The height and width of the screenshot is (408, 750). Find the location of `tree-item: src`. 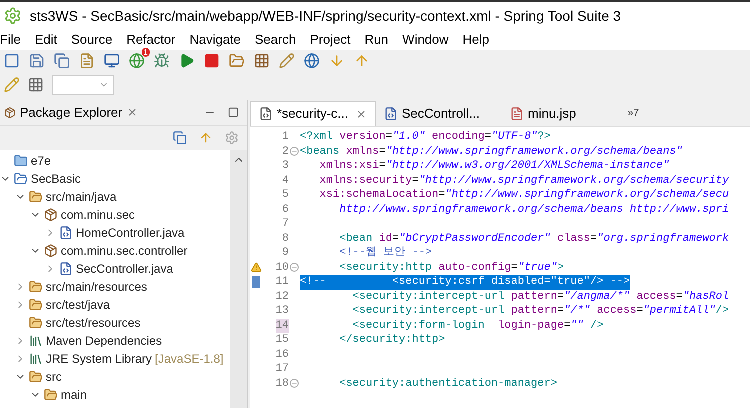

tree-item: src is located at coordinates (54, 377).